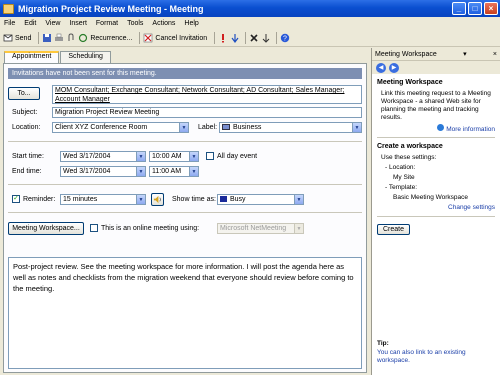  Describe the element at coordinates (401, 187) in the screenshot. I see `template-setting-label: - Template:` at that location.